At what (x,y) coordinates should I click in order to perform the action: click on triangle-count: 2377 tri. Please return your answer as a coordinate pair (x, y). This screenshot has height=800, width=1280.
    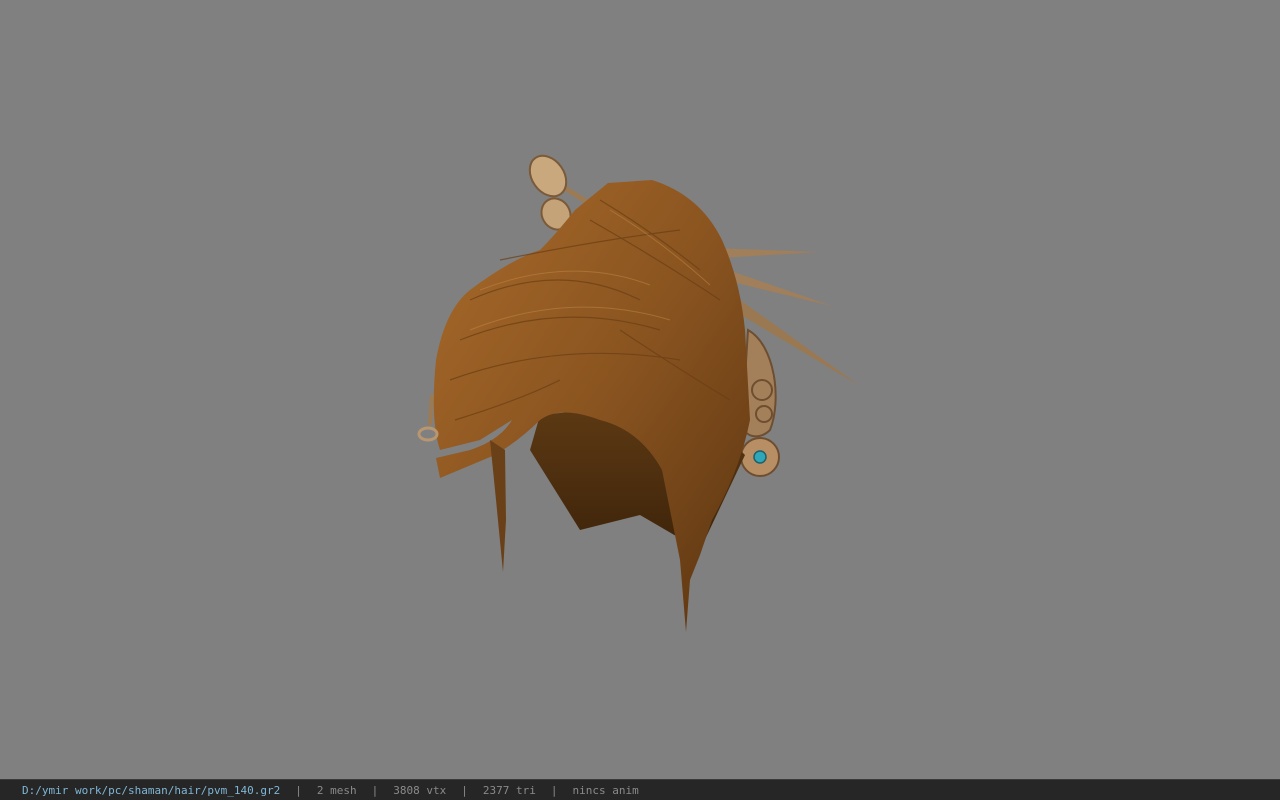
    Looking at the image, I should click on (509, 790).